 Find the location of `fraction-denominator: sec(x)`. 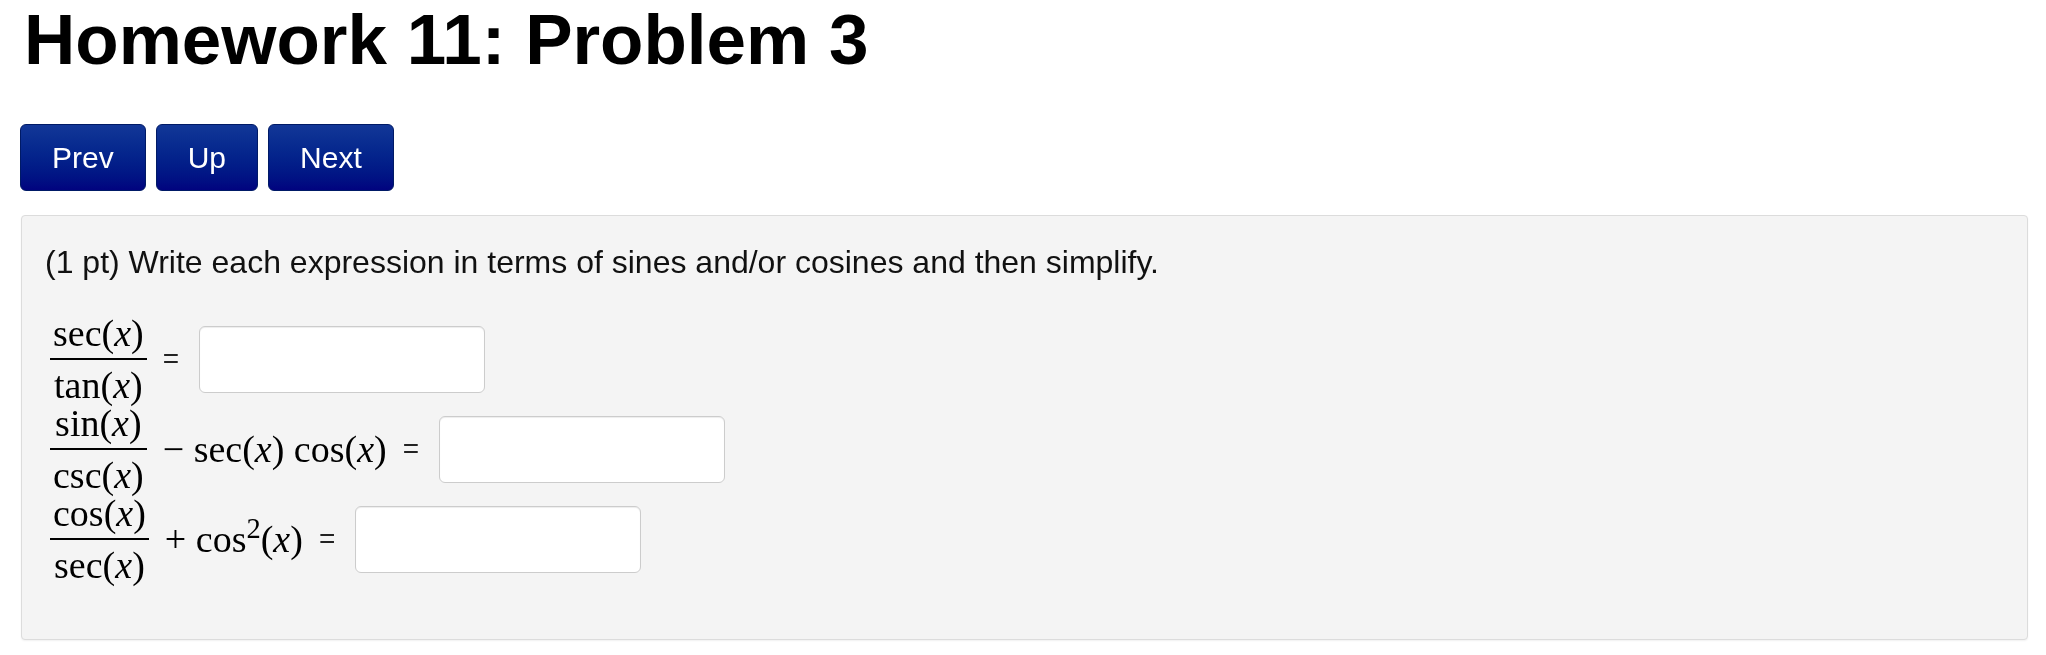

fraction-denominator: sec(x) is located at coordinates (99, 565).